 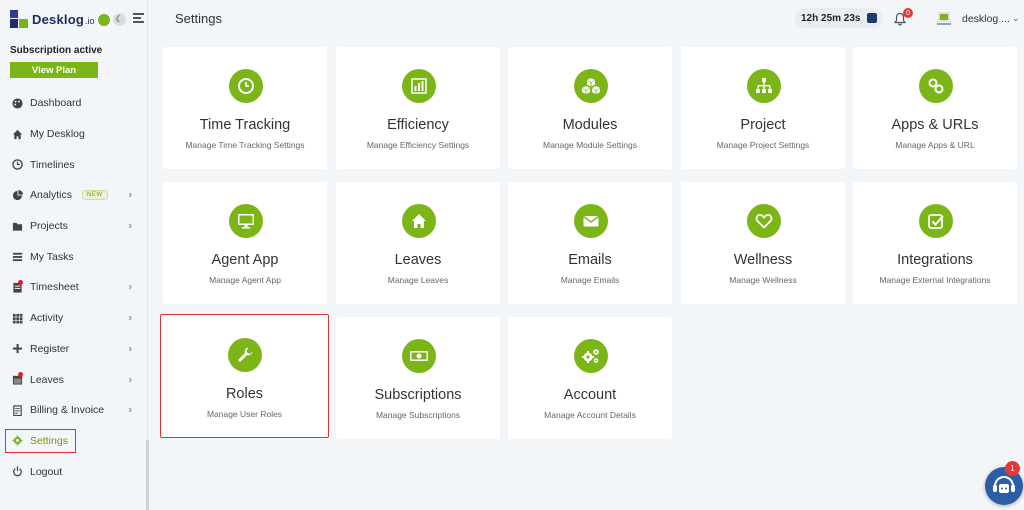 I want to click on card-subtitle: Manage Wellness, so click(x=763, y=280).